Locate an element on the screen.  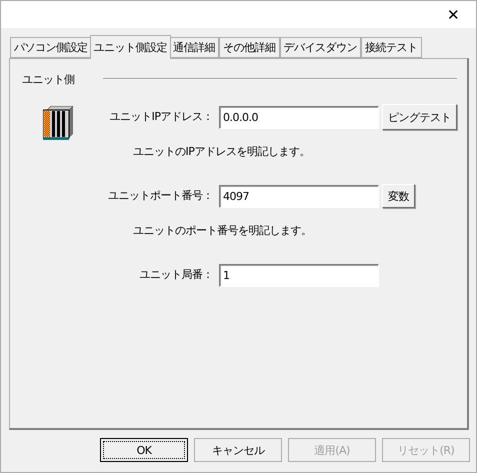
unit-rack-icon is located at coordinates (58, 123).